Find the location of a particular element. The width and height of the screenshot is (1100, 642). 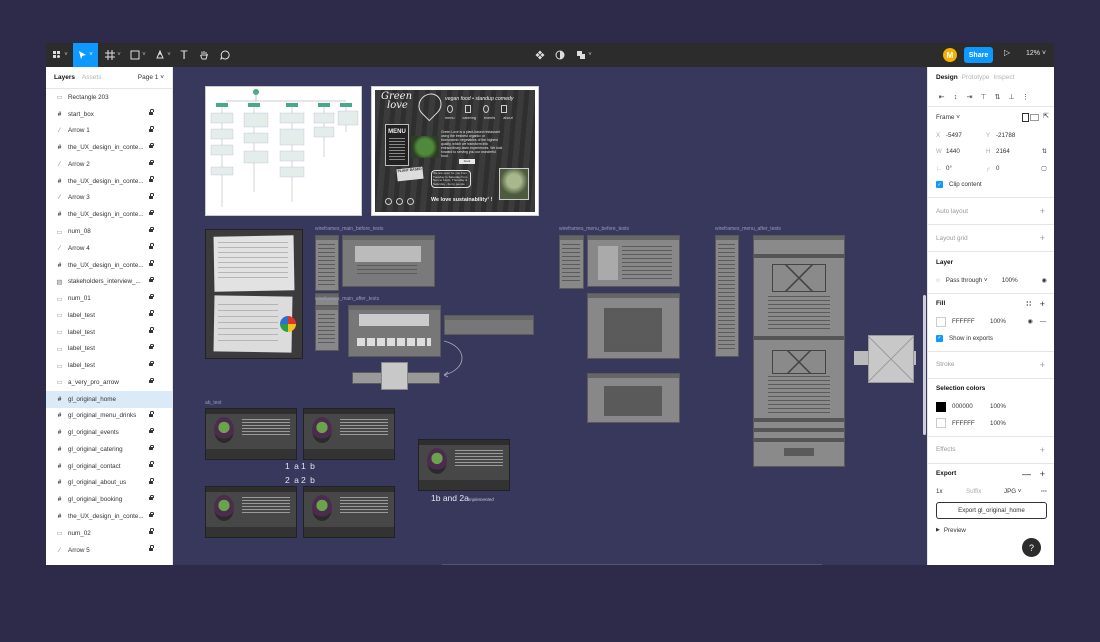

layer-item: ∕ Arrow 2 is located at coordinates (109, 164).